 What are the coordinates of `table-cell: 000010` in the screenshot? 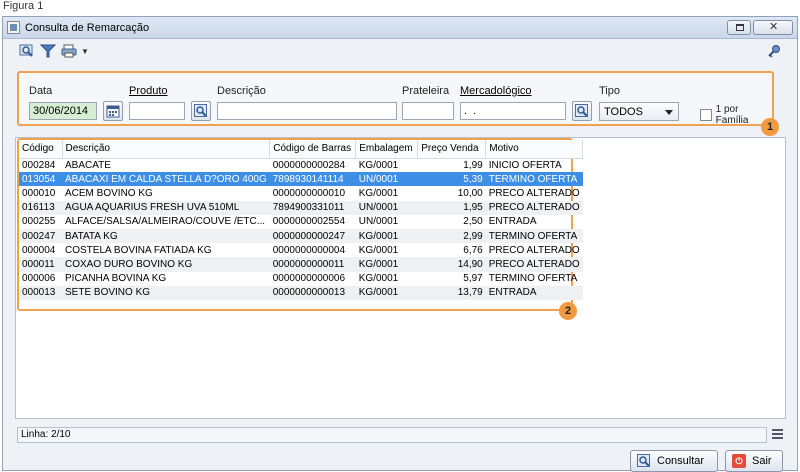 It's located at (39, 193).